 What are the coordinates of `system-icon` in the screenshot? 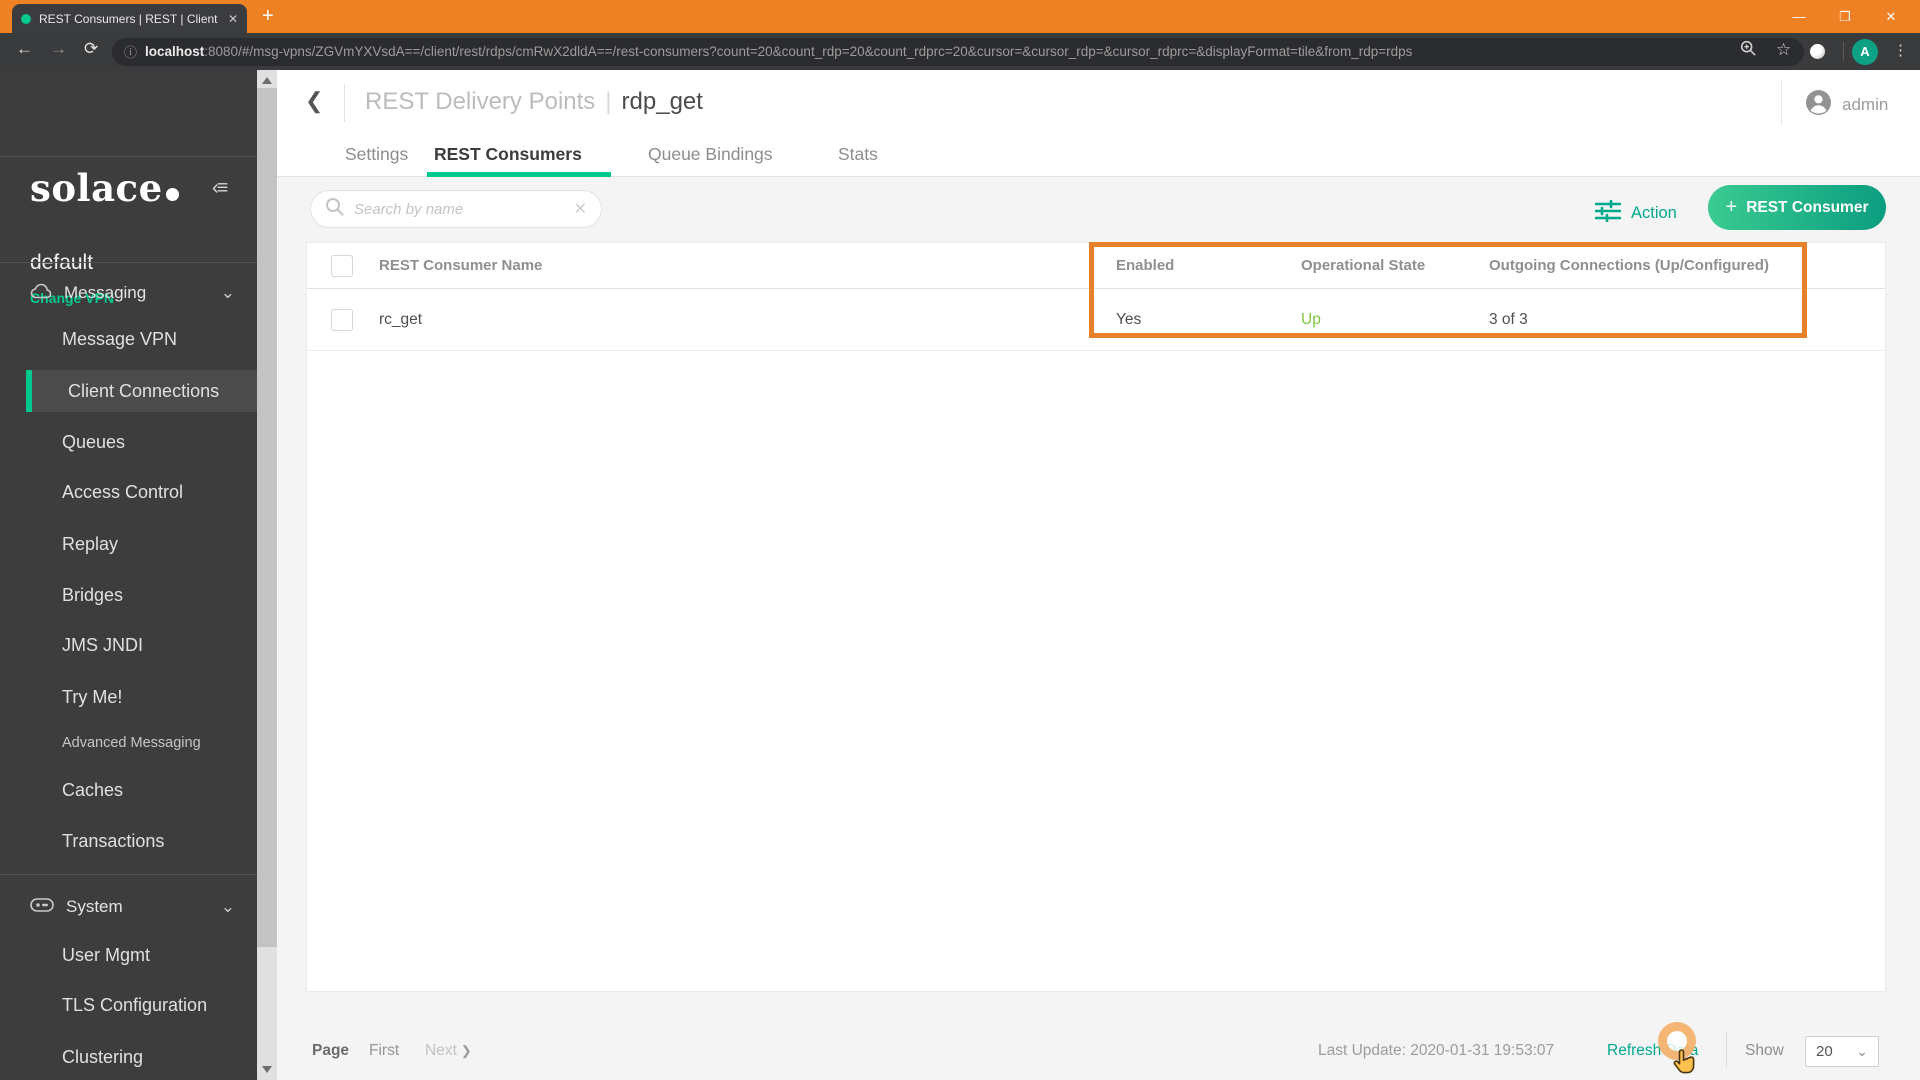 It's located at (42, 907).